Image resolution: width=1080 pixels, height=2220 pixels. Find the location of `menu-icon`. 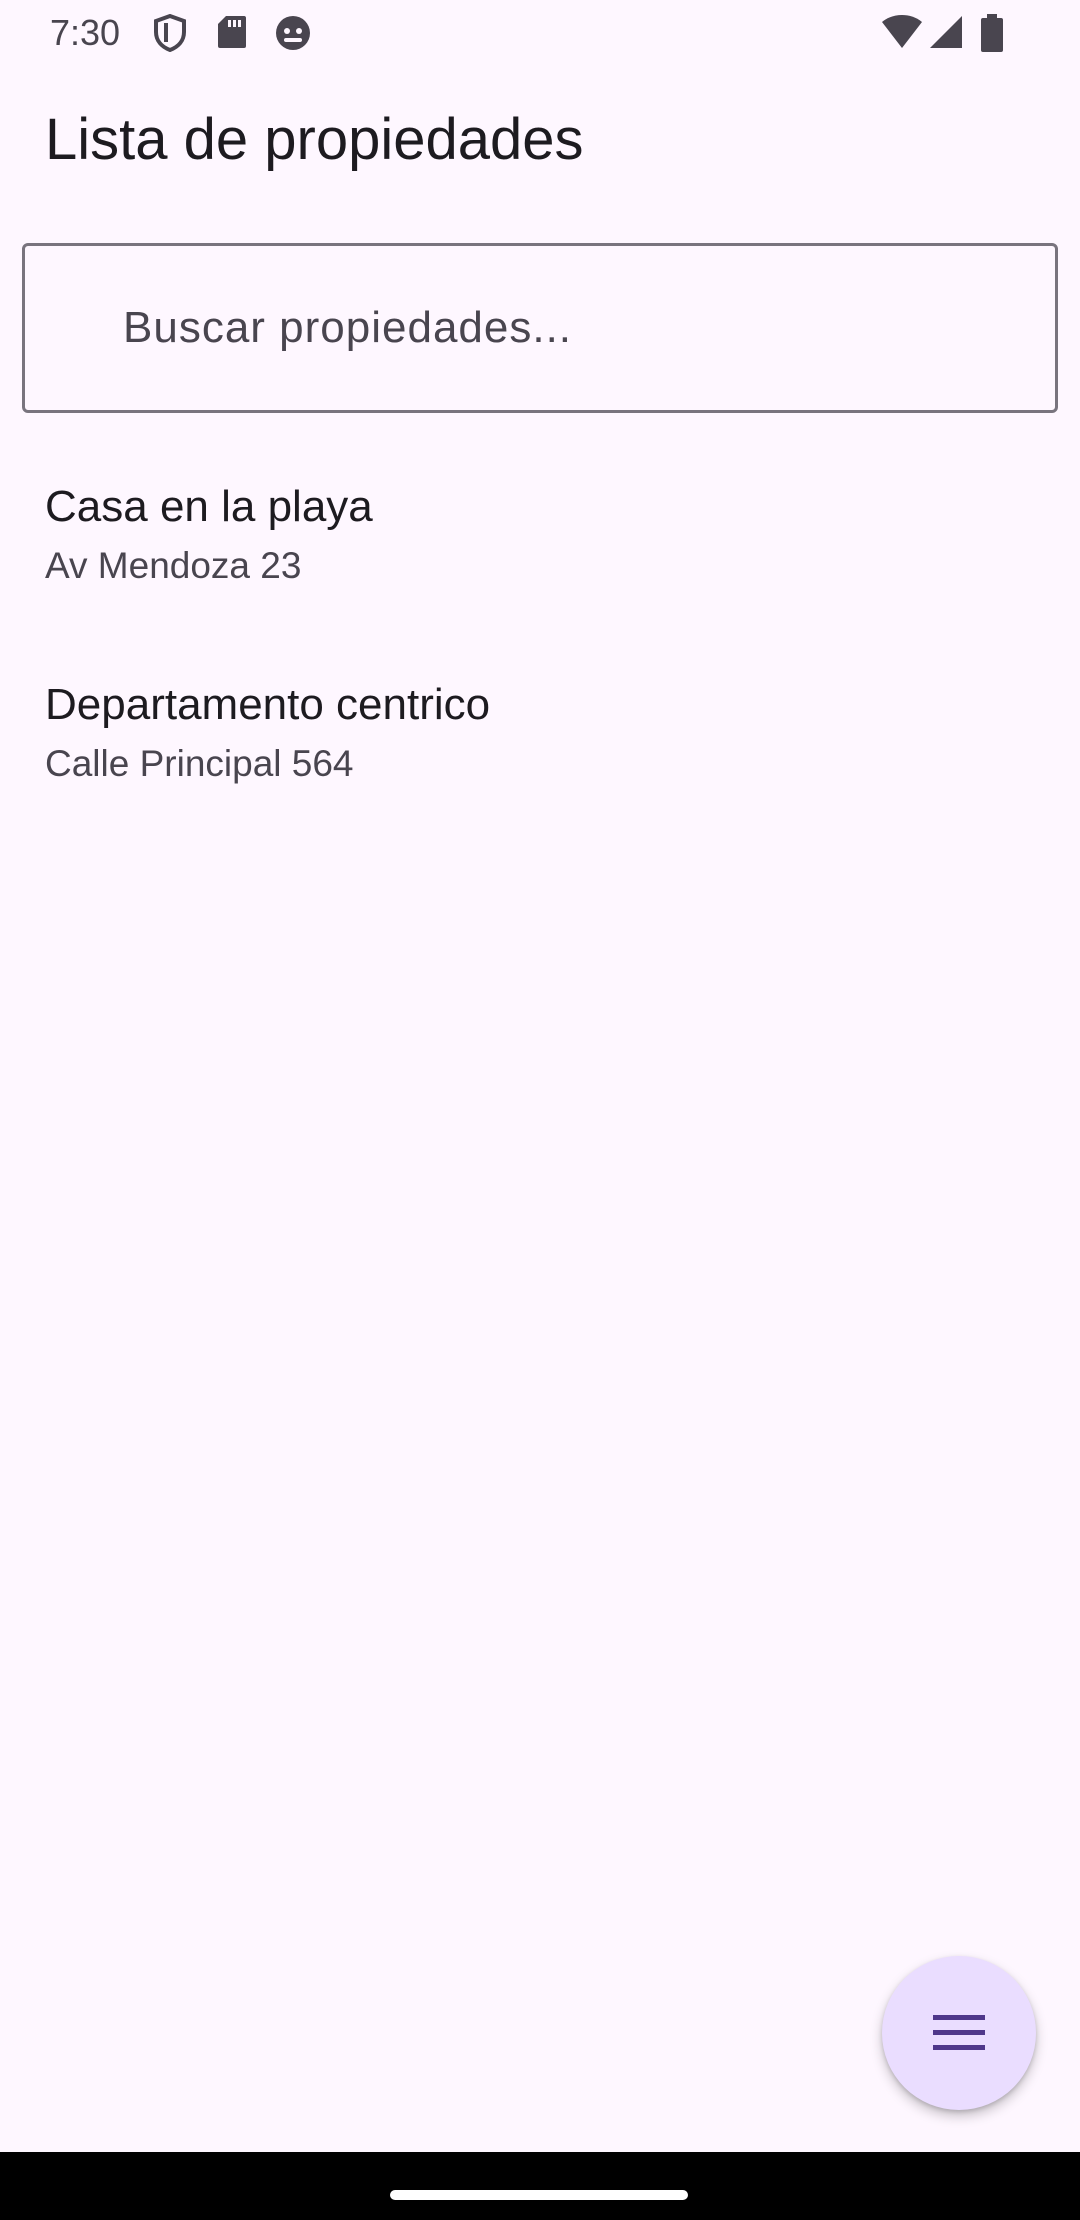

menu-icon is located at coordinates (959, 2032).